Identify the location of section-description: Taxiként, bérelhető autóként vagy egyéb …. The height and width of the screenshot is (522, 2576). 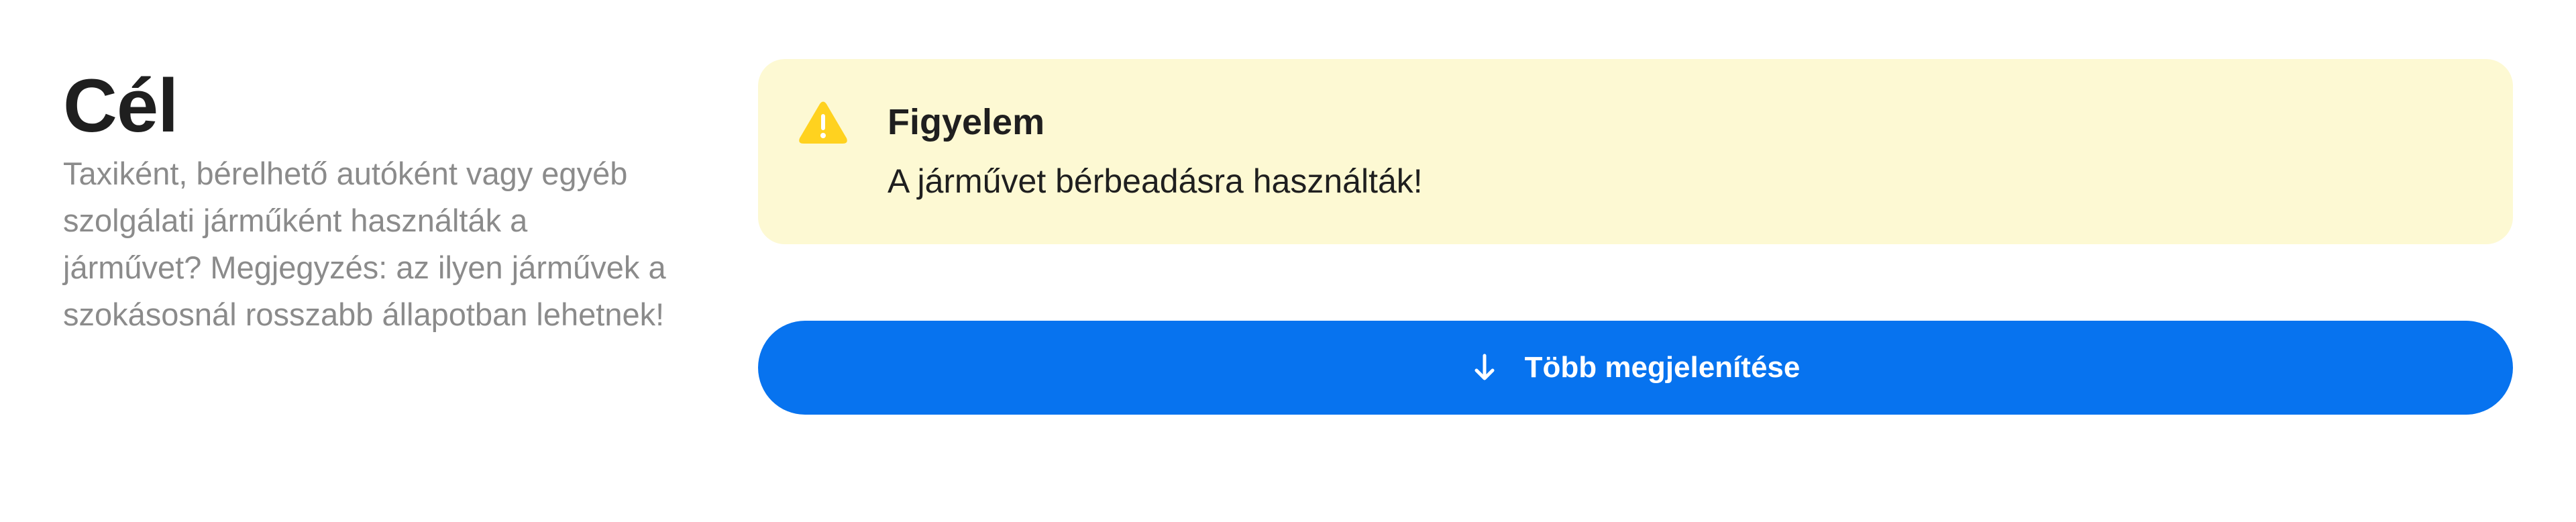
(364, 244).